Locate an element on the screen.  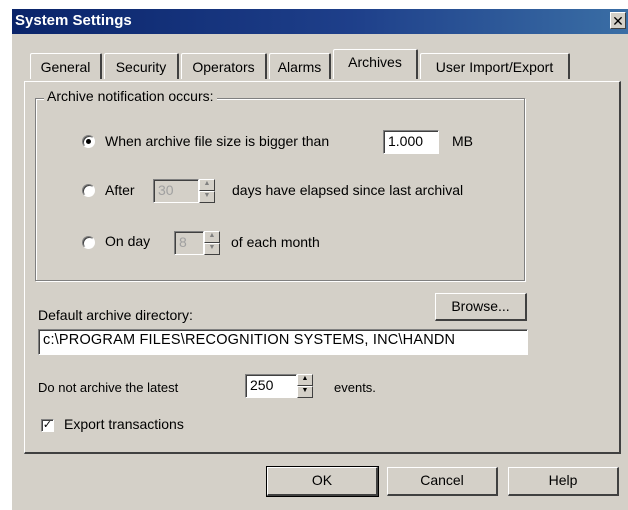
close-icon: ✕ is located at coordinates (618, 20).